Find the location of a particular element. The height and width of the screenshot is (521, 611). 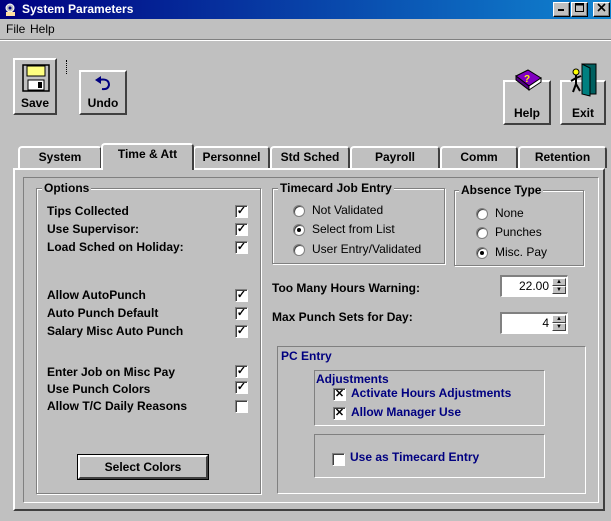

not-validated-radio is located at coordinates (299, 211).